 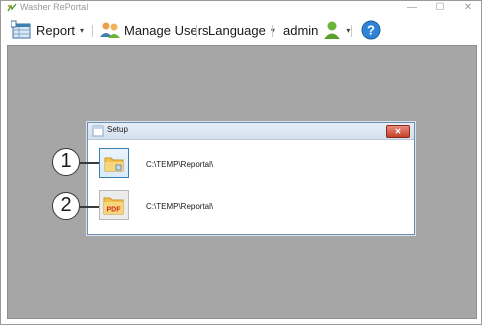 What do you see at coordinates (241, 8) in the screenshot?
I see `title-bar: Washer RePortal — ☐ ✕` at bounding box center [241, 8].